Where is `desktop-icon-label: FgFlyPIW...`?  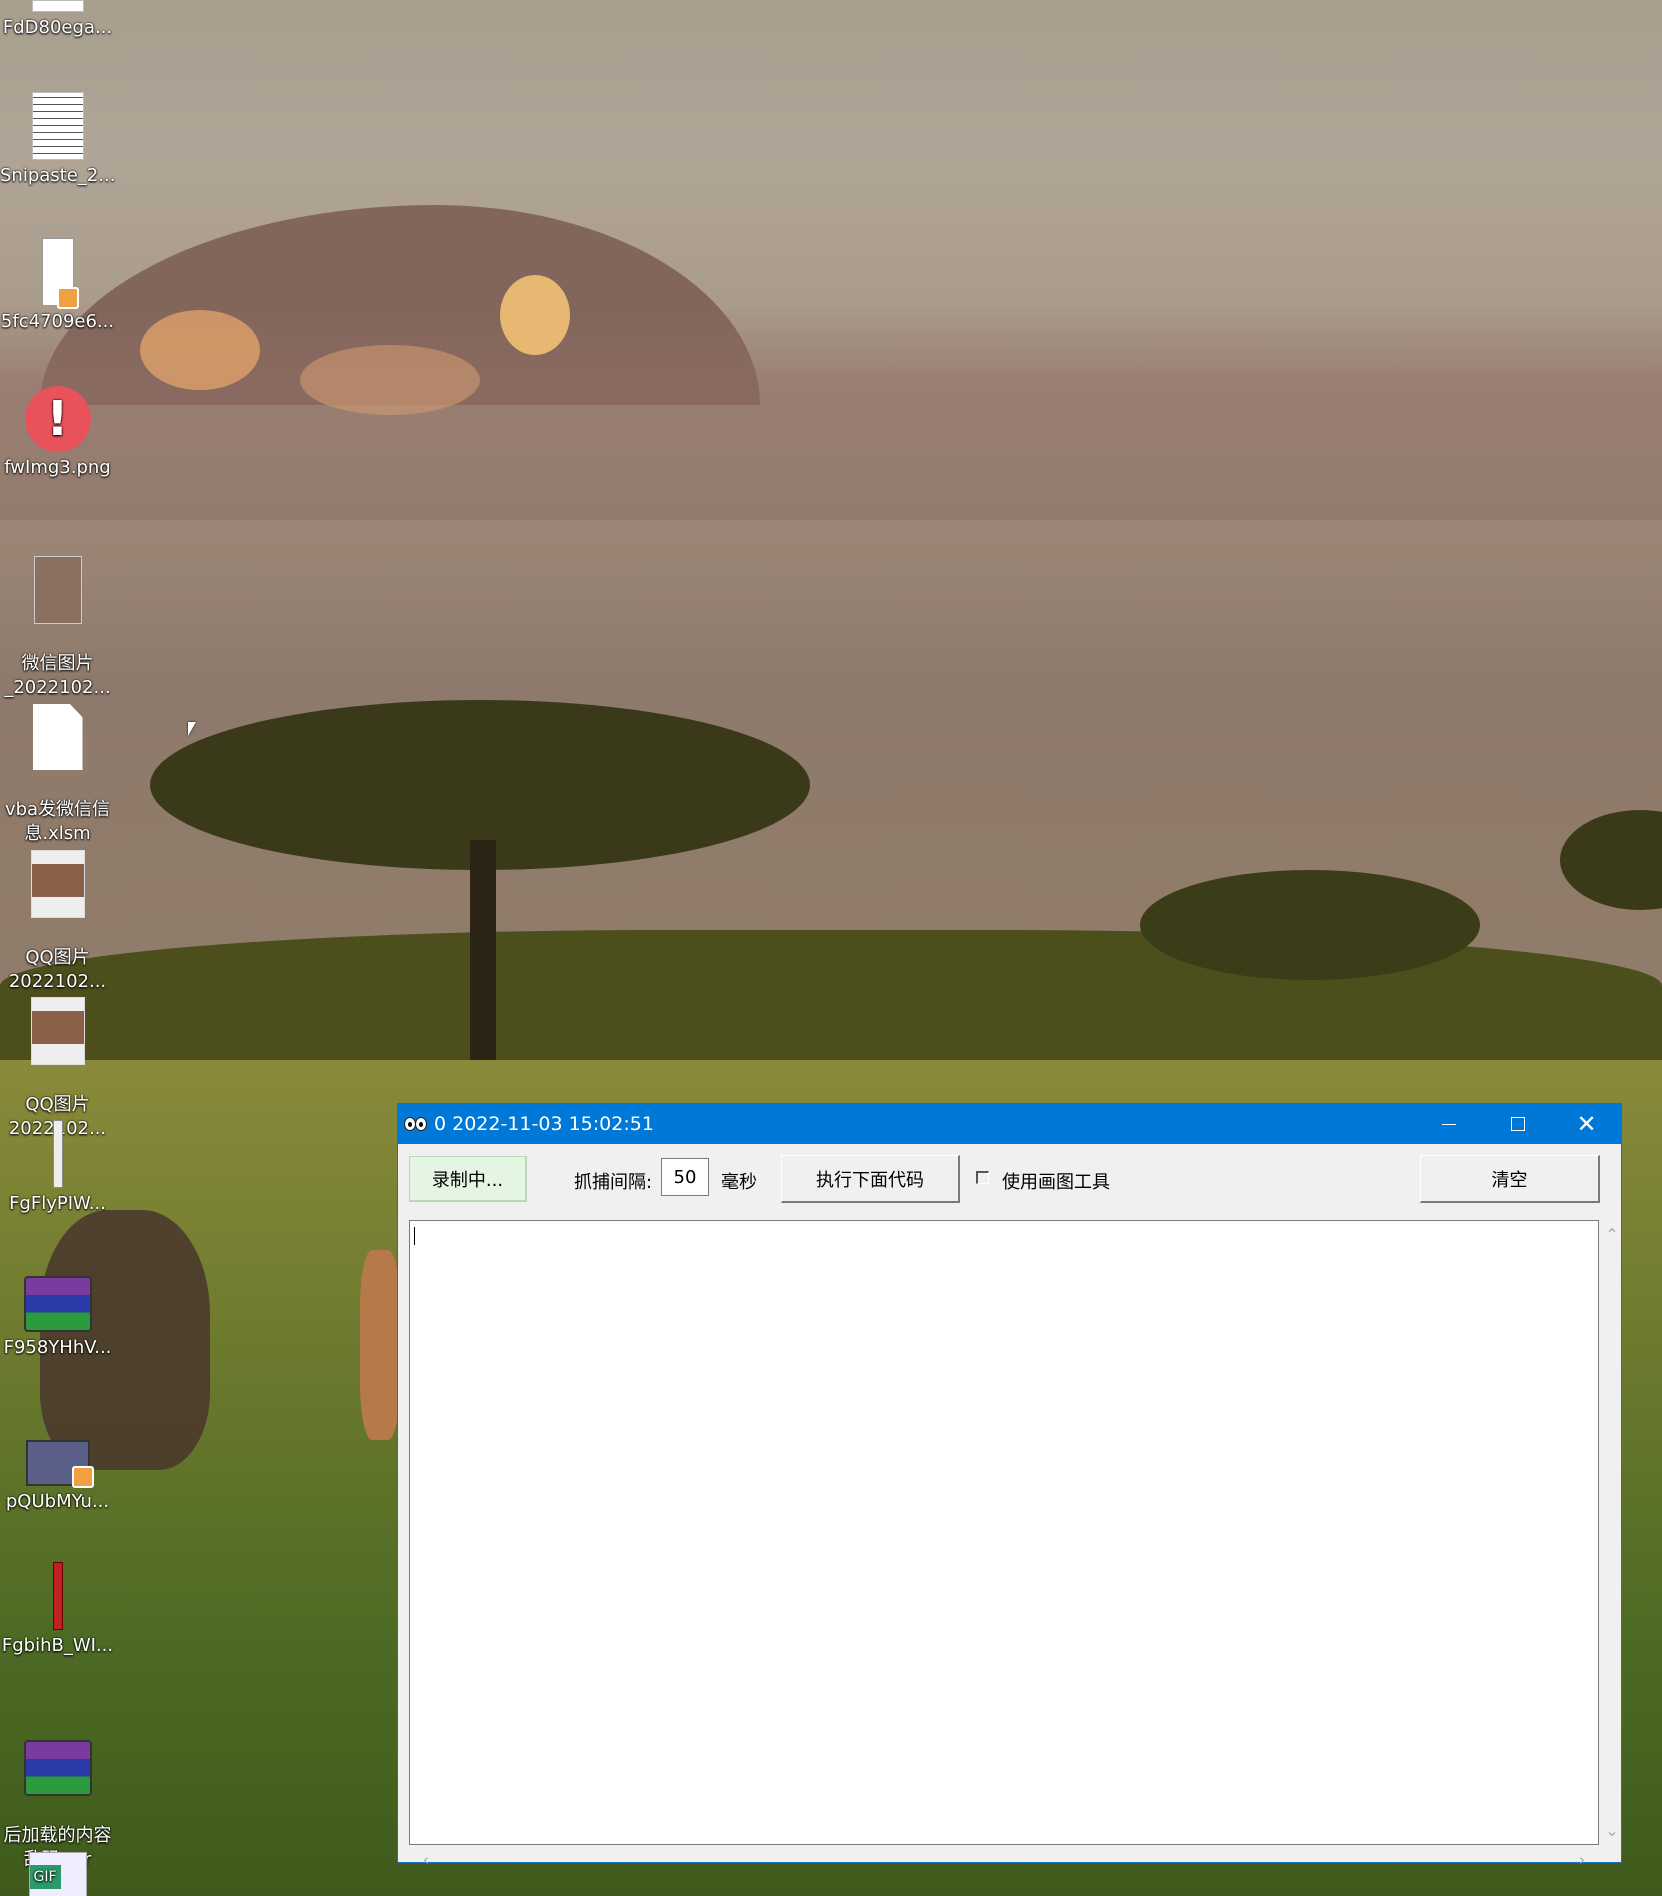 desktop-icon-label: FgFlyPIW... is located at coordinates (57, 1203).